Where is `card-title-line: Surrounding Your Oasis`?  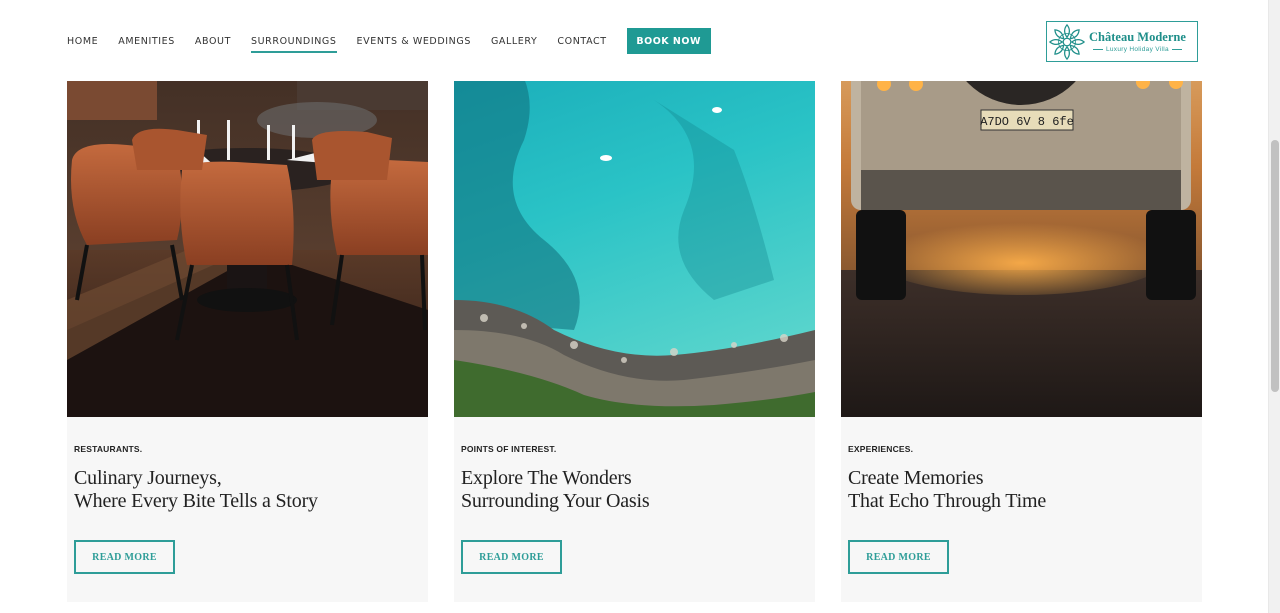
card-title-line: Surrounding Your Oasis is located at coordinates (555, 501).